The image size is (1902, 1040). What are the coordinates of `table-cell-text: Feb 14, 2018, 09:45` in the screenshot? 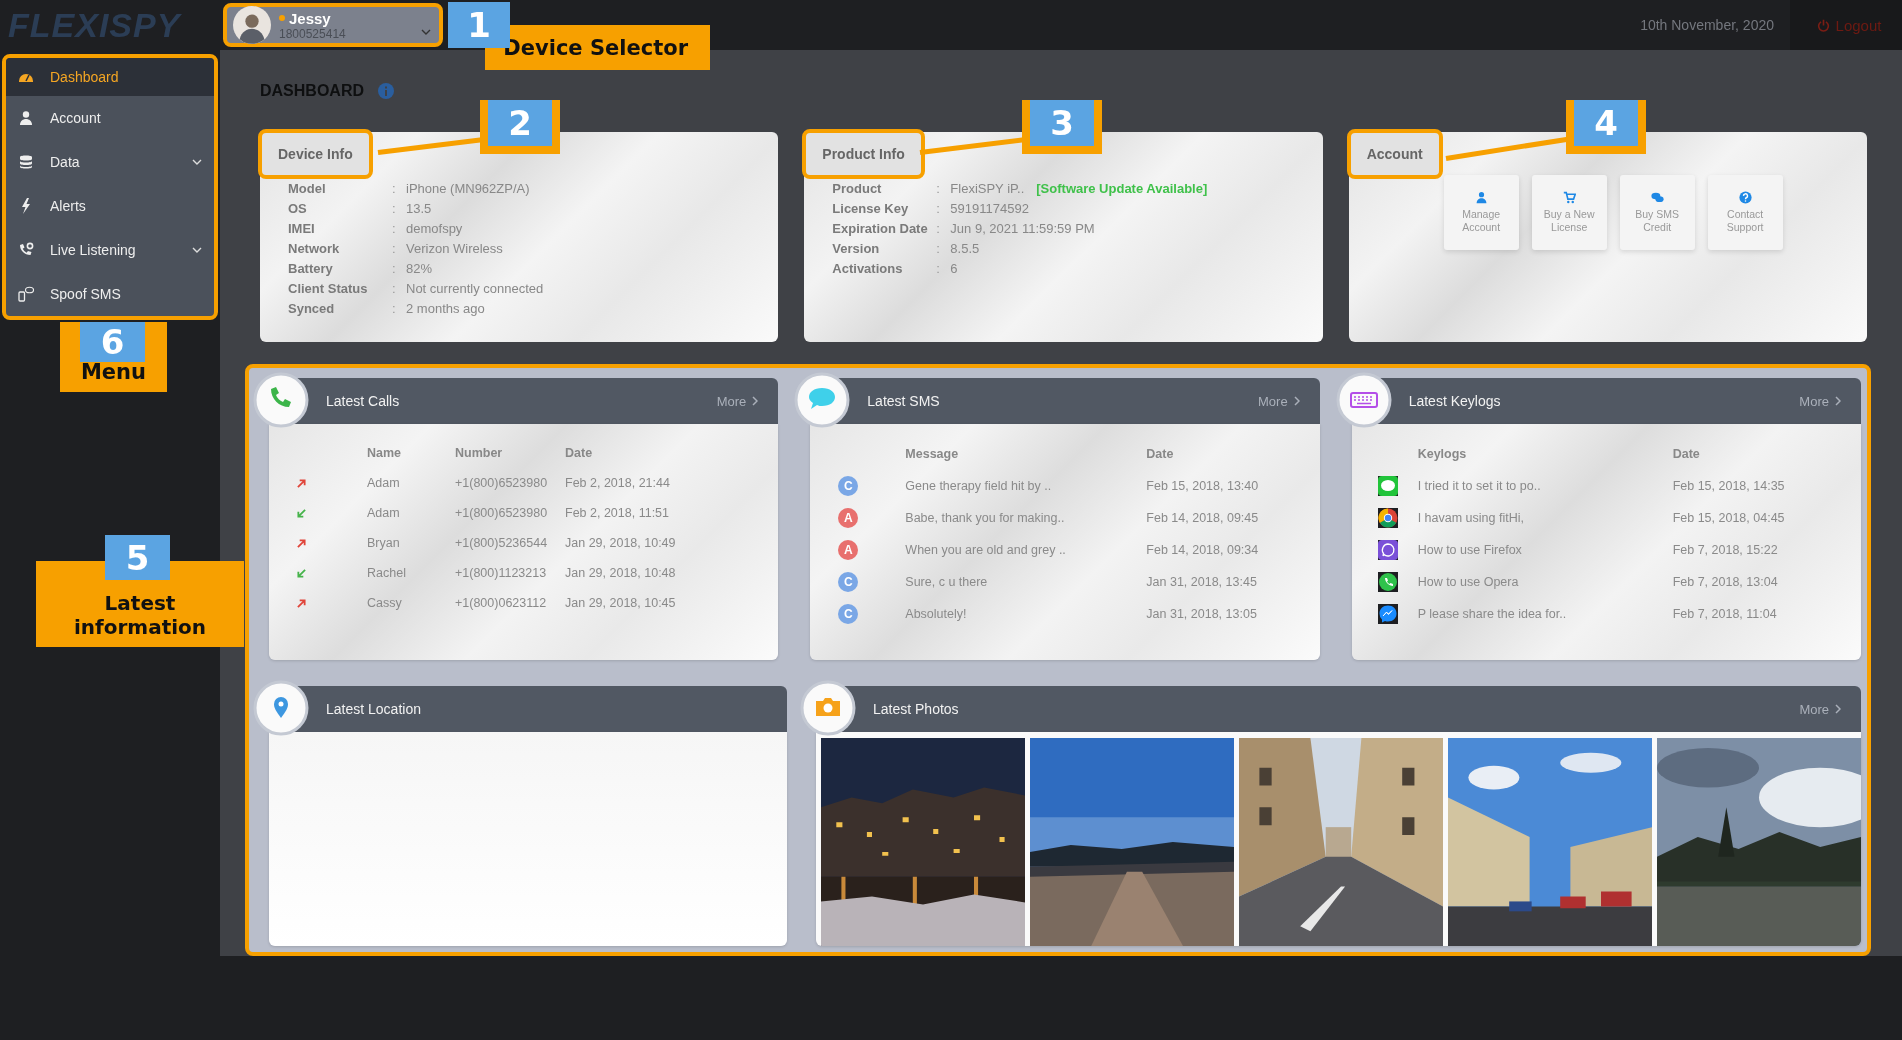 It's located at (1203, 518).